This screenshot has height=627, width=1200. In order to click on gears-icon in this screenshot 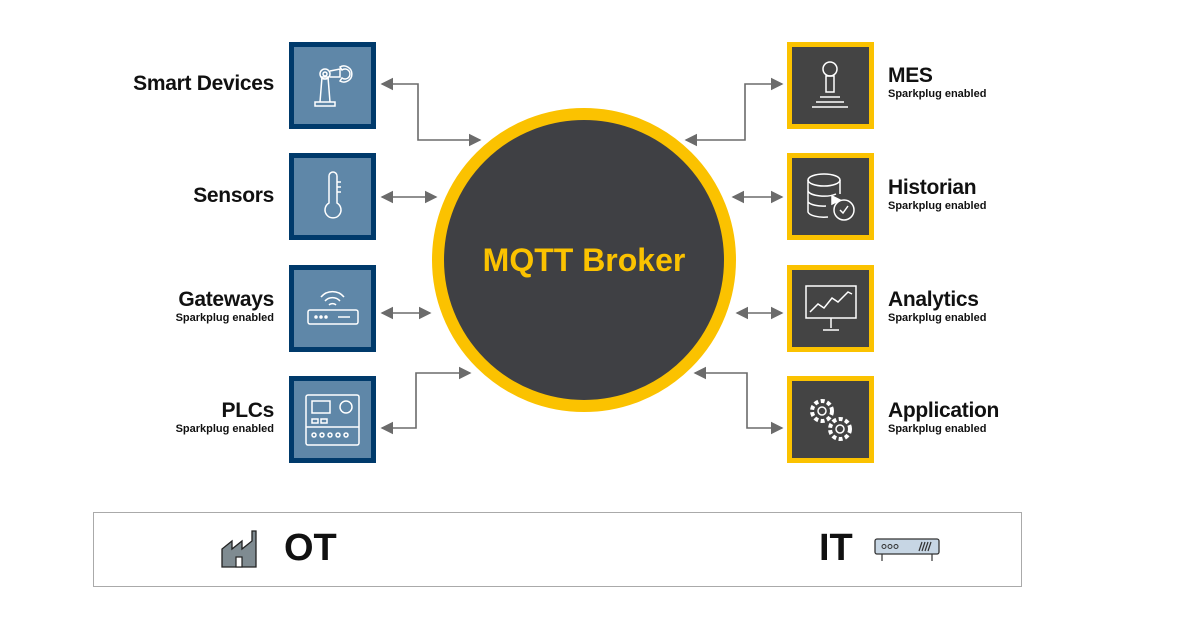, I will do `click(831, 420)`.